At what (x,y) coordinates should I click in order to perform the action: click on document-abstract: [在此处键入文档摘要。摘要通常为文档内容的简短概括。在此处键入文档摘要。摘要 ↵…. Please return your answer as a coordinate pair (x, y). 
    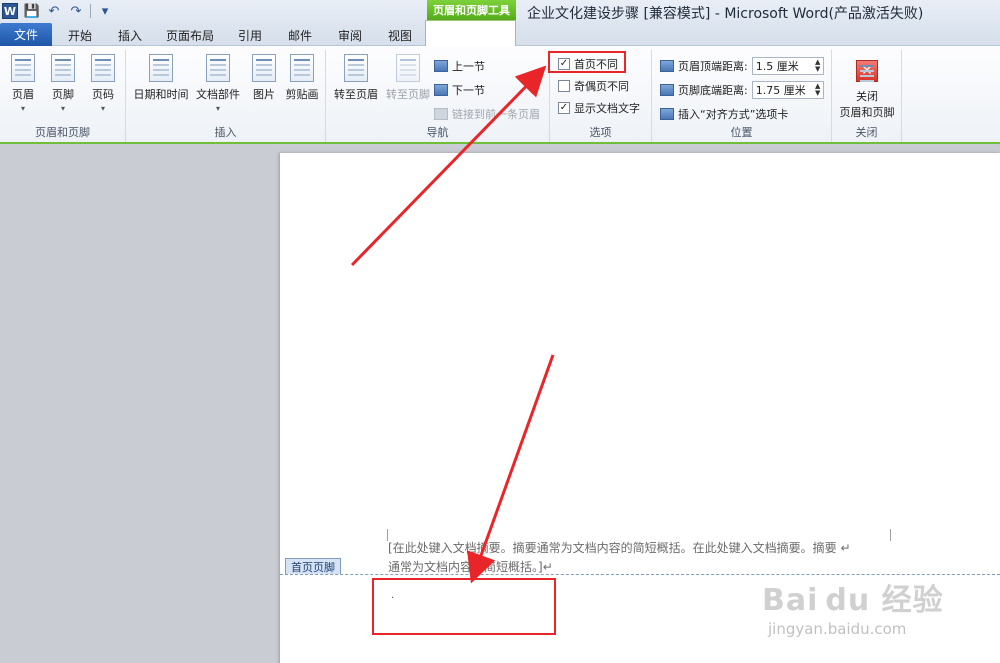
    Looking at the image, I should click on (648, 558).